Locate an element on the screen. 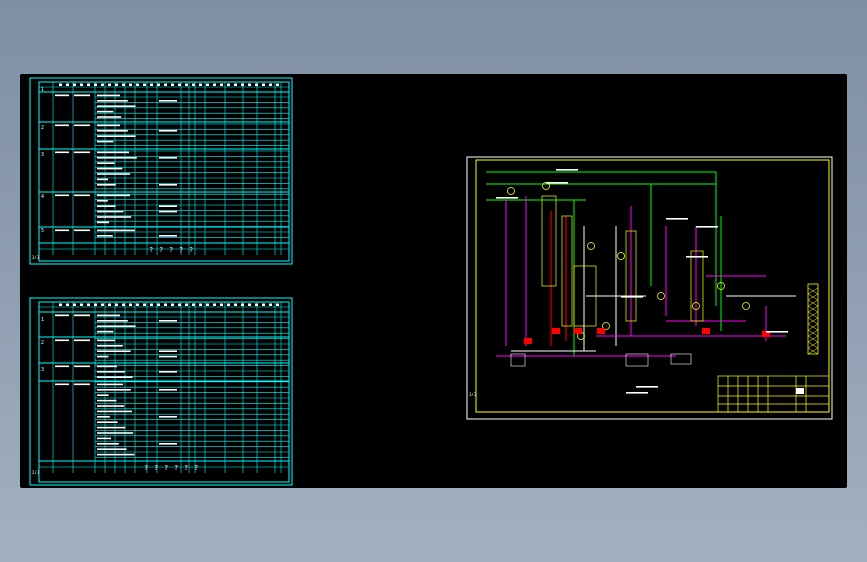  sheet-number: 3/3 is located at coordinates (36, 257).